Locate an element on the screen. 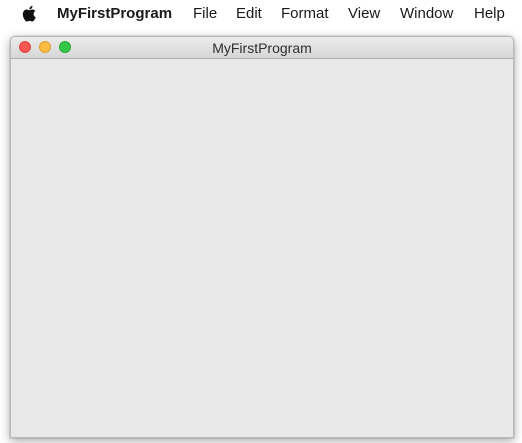  menu-format: Format is located at coordinates (305, 13).